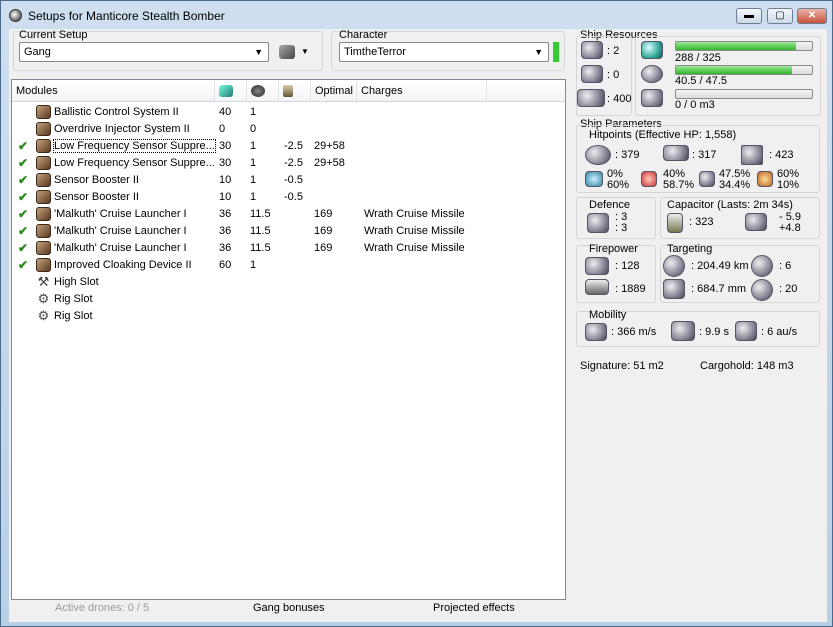 This screenshot has width=833, height=627. I want to click on gang-bonuses-label: Gang bonuses, so click(289, 608).